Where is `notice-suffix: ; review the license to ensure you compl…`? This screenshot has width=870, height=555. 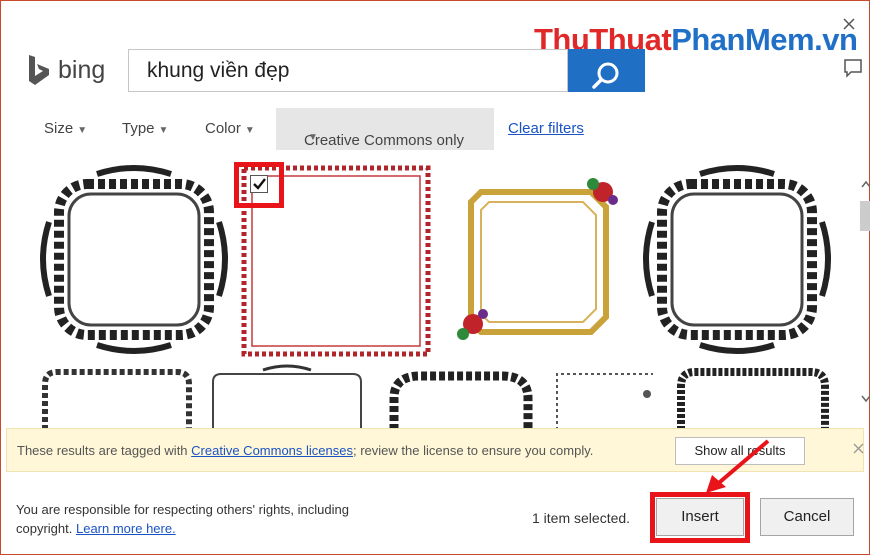
notice-suffix: ; review the license to ensure you compl… is located at coordinates (473, 450).